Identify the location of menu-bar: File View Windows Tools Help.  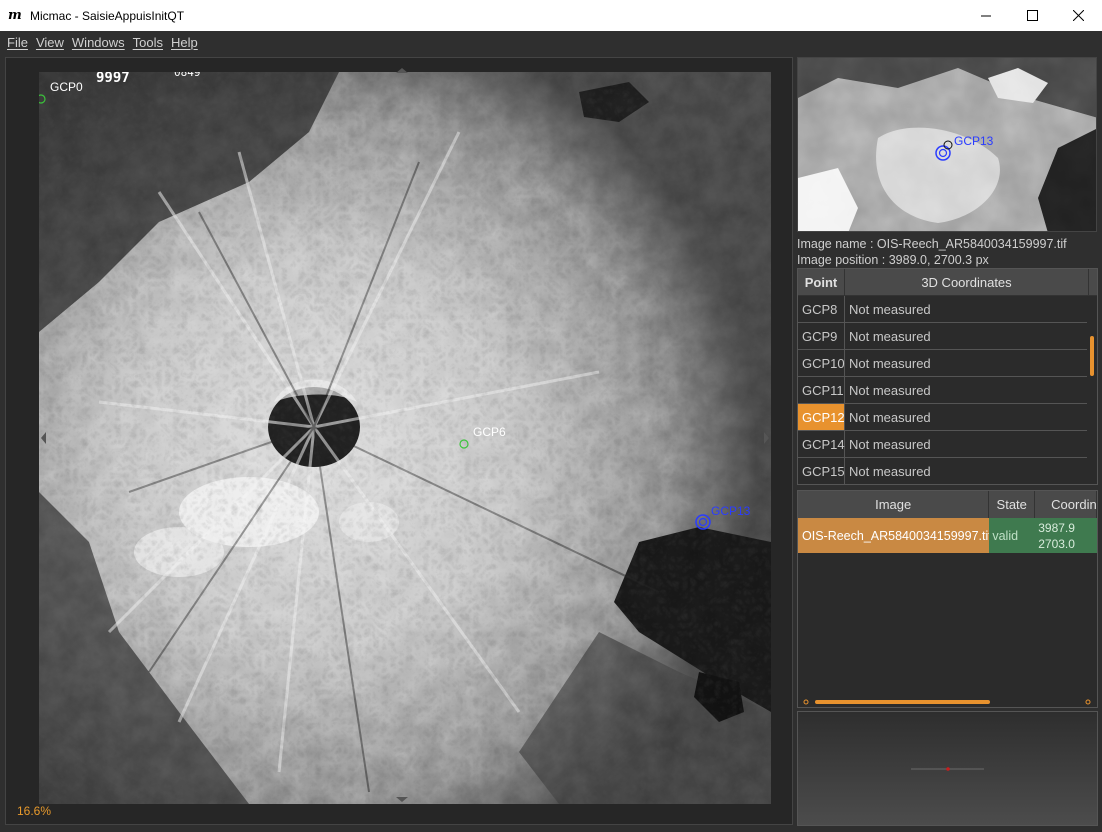
(551, 42).